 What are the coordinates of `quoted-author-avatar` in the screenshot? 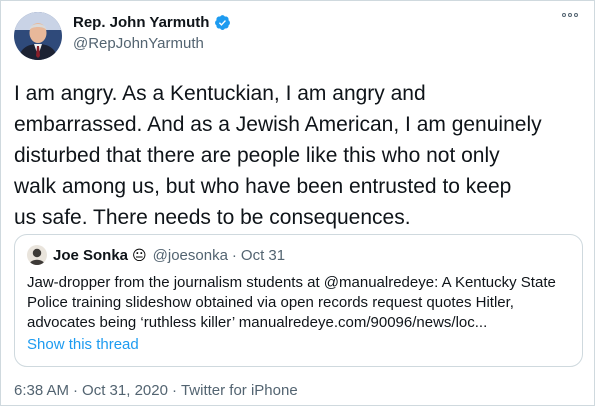 It's located at (37, 255).